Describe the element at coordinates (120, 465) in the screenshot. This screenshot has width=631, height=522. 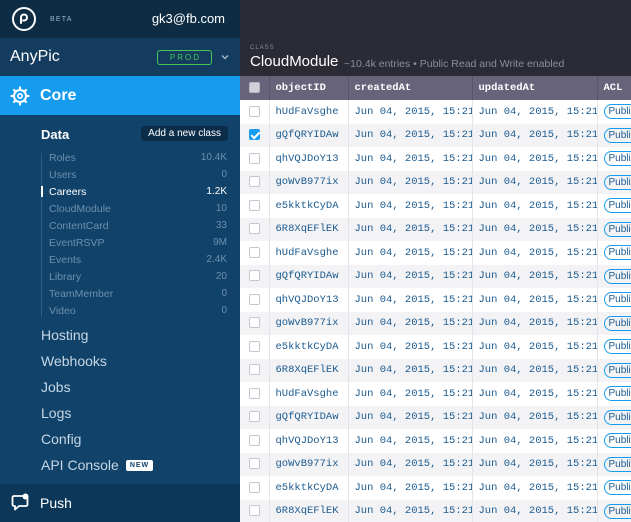
I see `nav-api-console: API Console NEW` at that location.